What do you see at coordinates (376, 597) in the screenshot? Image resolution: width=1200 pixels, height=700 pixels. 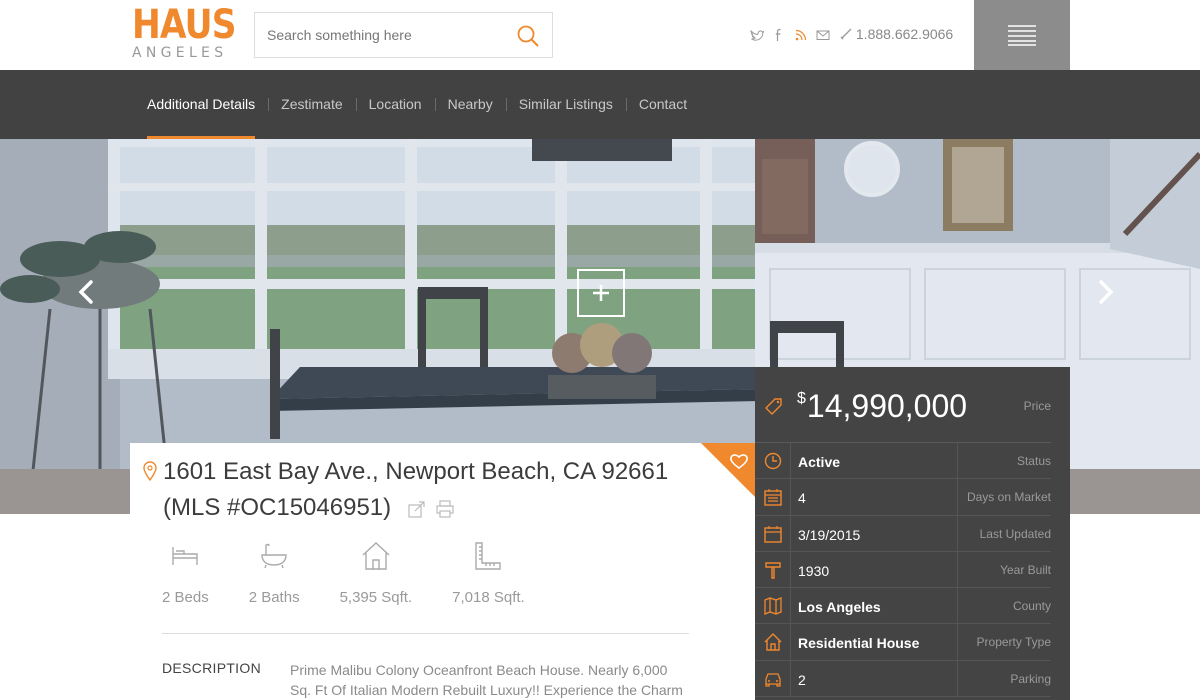 I see `living-area-label: 5,395 Sqft.` at bounding box center [376, 597].